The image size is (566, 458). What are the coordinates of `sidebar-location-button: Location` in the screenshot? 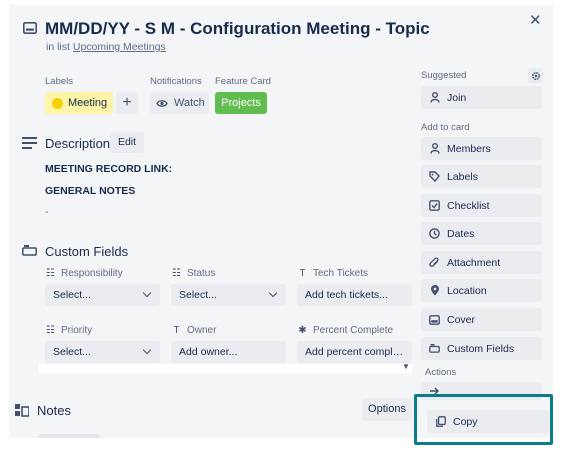 It's located at (481, 290).